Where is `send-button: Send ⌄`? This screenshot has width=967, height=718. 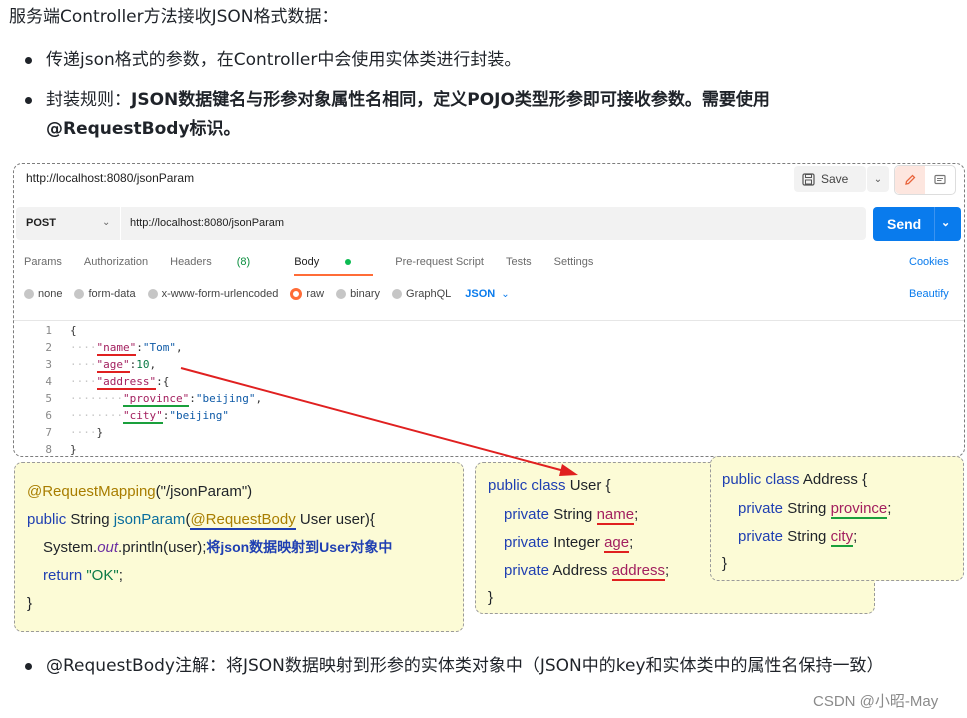
send-button: Send ⌄ is located at coordinates (917, 224).